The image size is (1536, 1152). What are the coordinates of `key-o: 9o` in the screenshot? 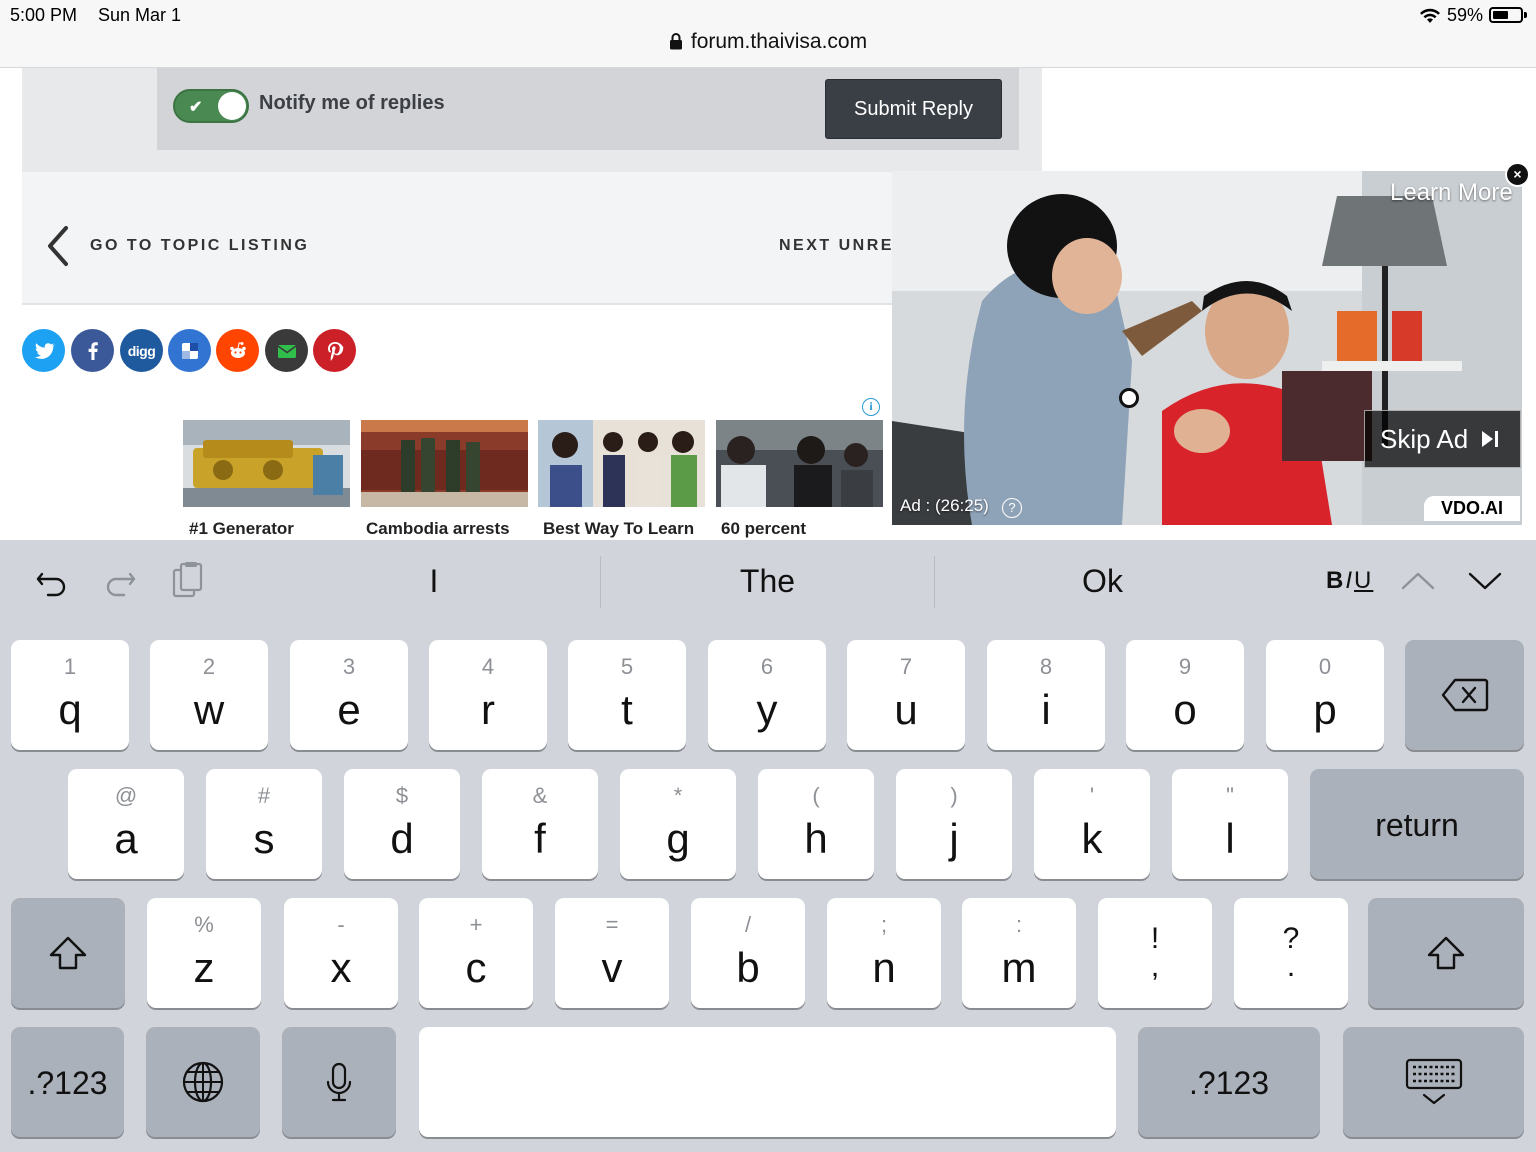 It's located at (1185, 695).